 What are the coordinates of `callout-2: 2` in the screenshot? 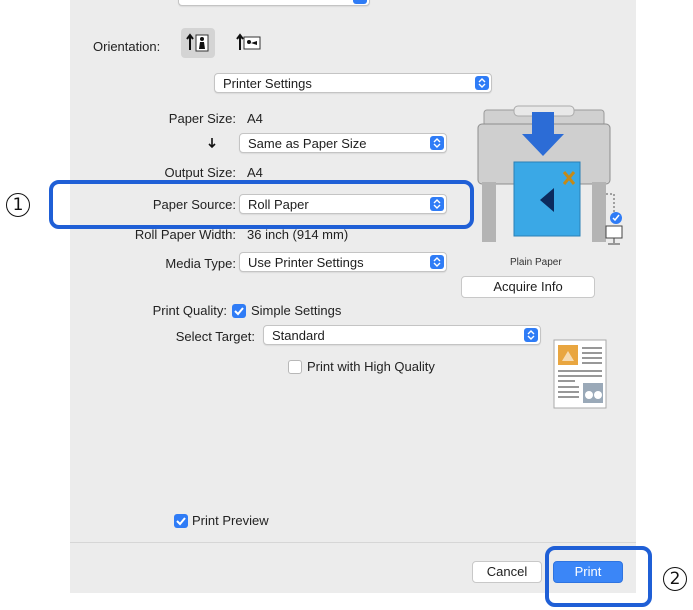 It's located at (675, 579).